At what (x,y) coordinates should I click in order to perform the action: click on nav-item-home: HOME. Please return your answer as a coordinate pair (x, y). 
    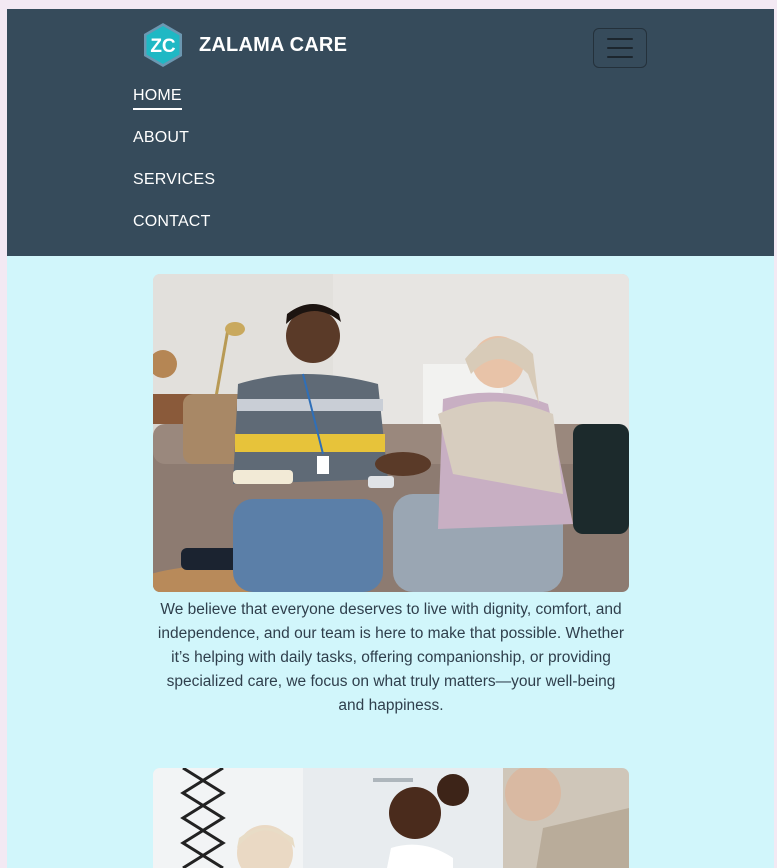
    Looking at the image, I should click on (174, 108).